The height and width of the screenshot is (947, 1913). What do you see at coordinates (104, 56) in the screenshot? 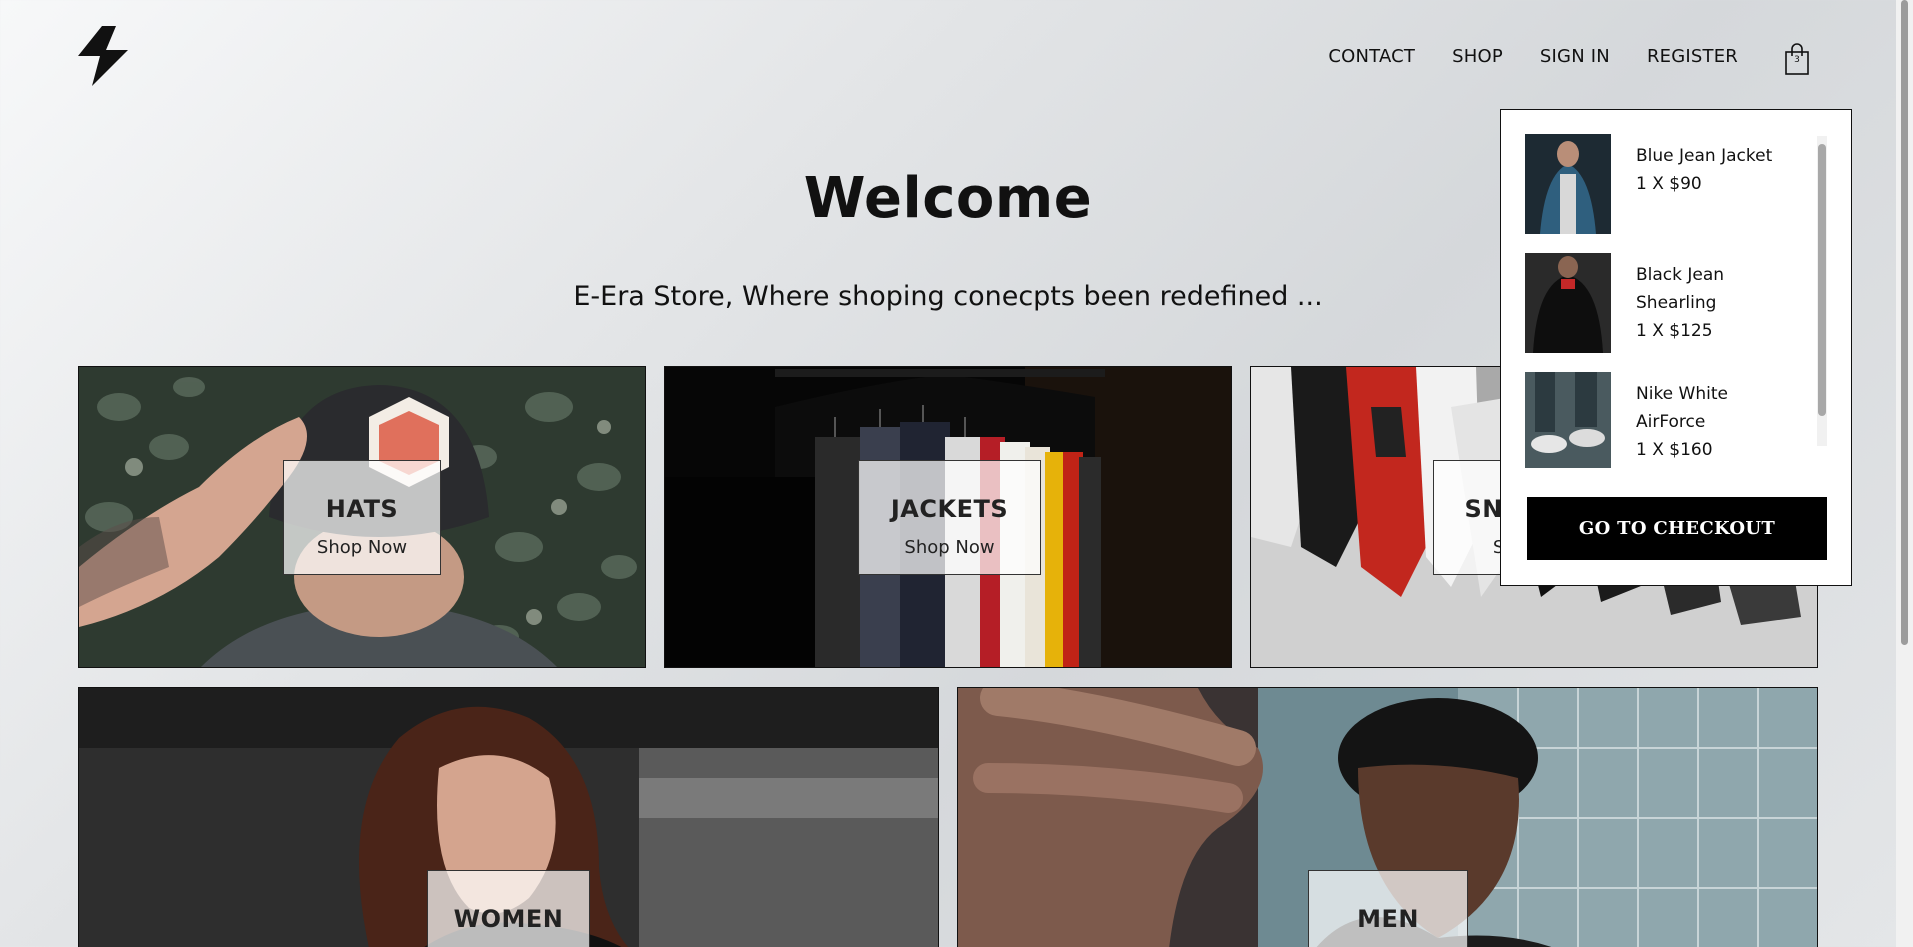
I see `lightning-logo-icon` at bounding box center [104, 56].